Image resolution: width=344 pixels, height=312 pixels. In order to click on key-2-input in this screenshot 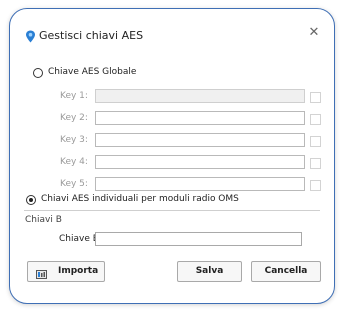, I will do `click(200, 118)`.